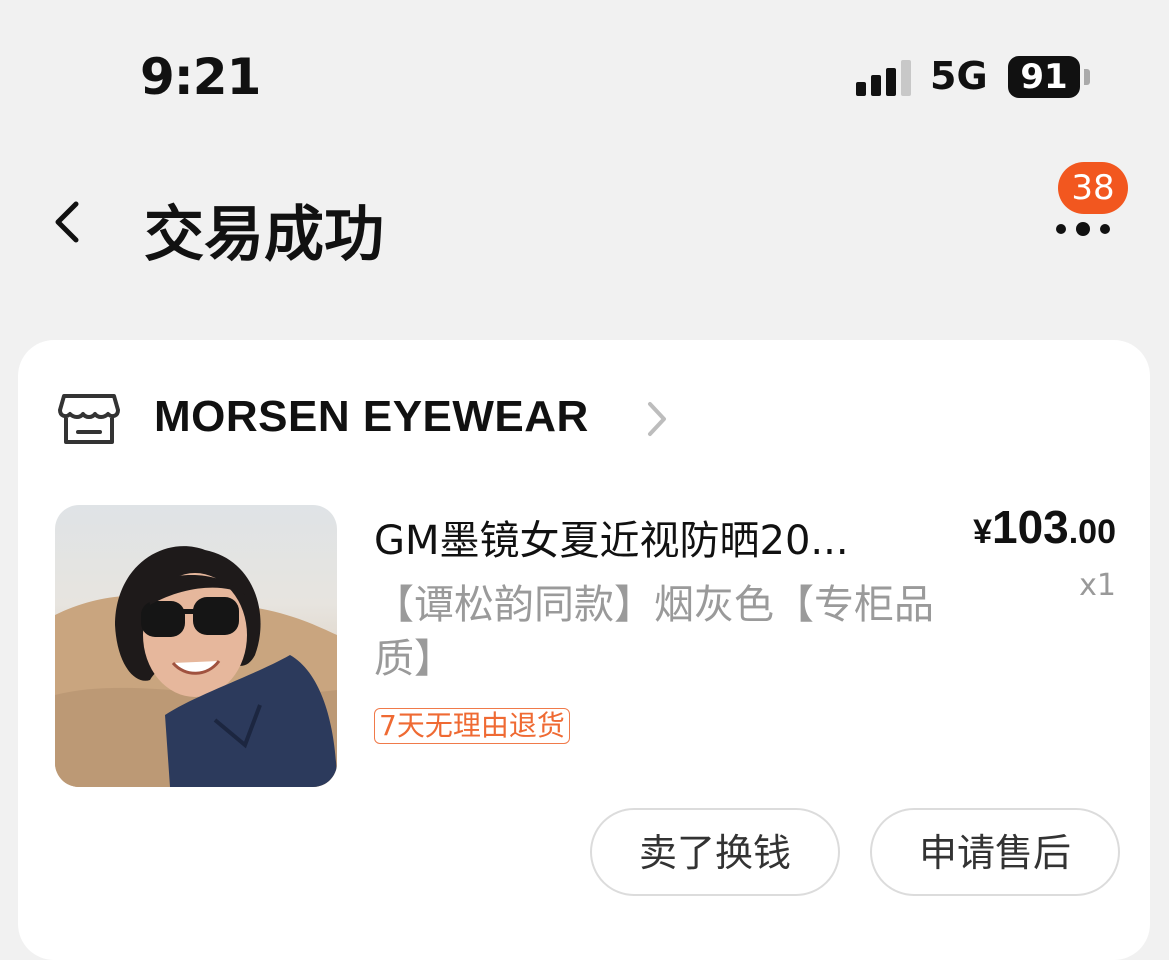  Describe the element at coordinates (885, 77) in the screenshot. I see `signal-icon` at that location.